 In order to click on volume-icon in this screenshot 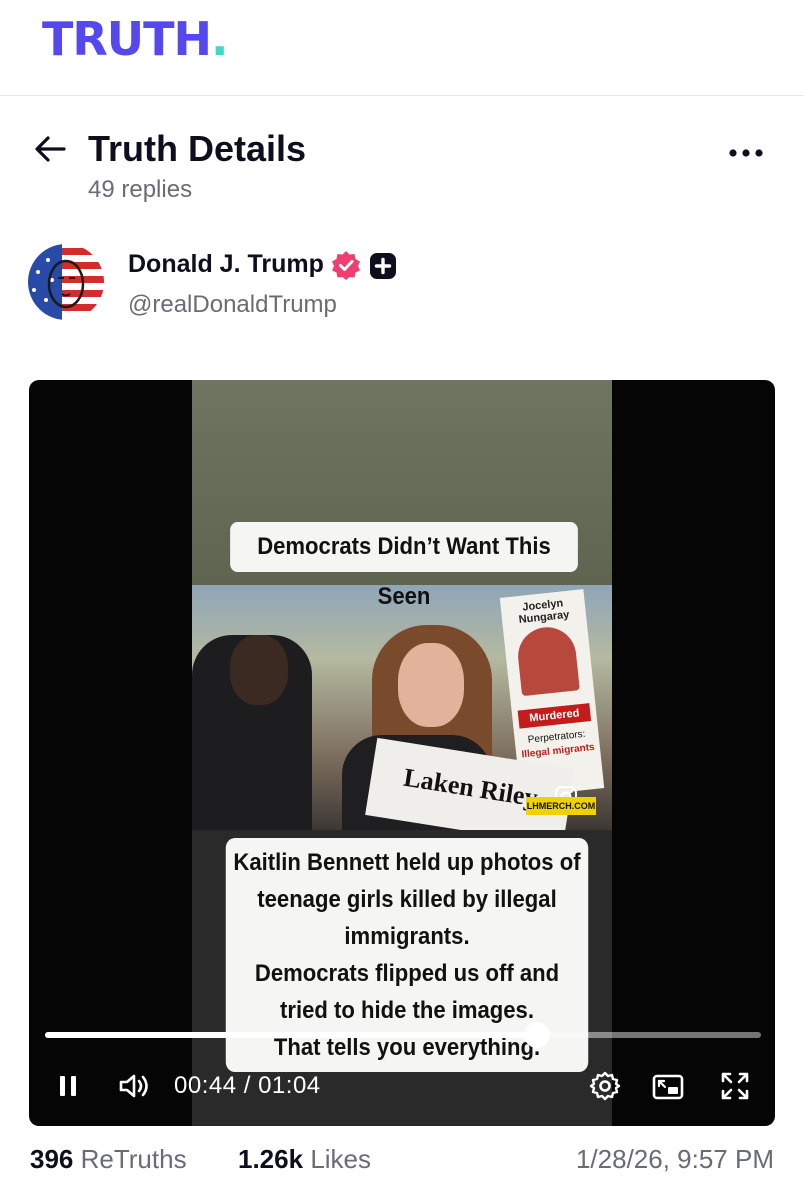, I will do `click(133, 1086)`.